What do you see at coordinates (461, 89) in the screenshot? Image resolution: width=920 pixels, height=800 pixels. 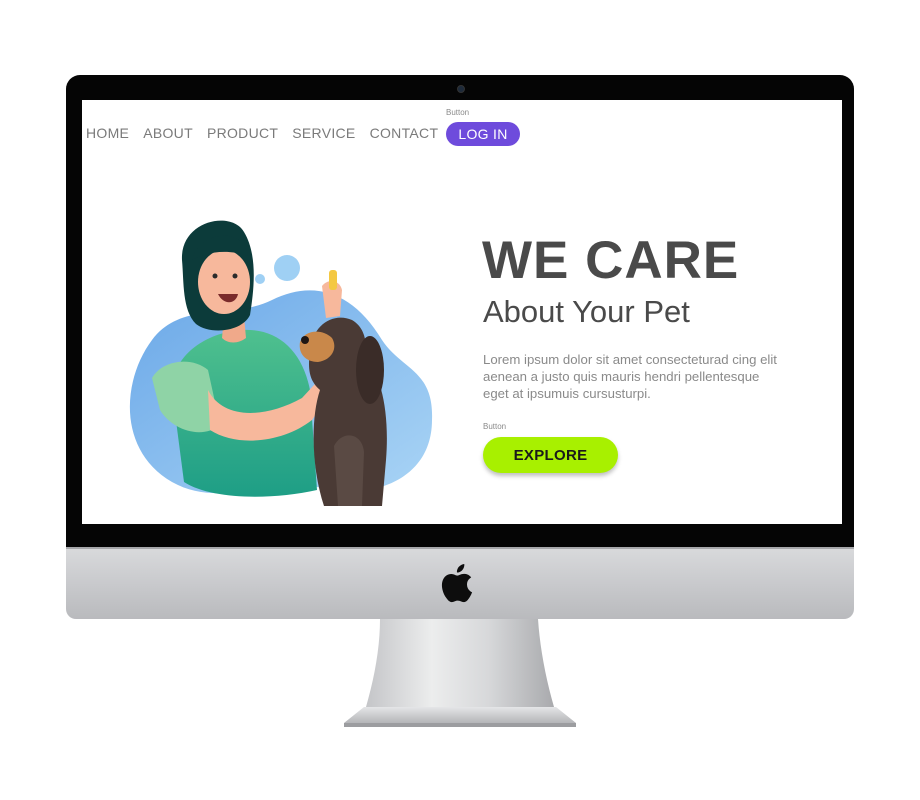 I see `camera-icon` at bounding box center [461, 89].